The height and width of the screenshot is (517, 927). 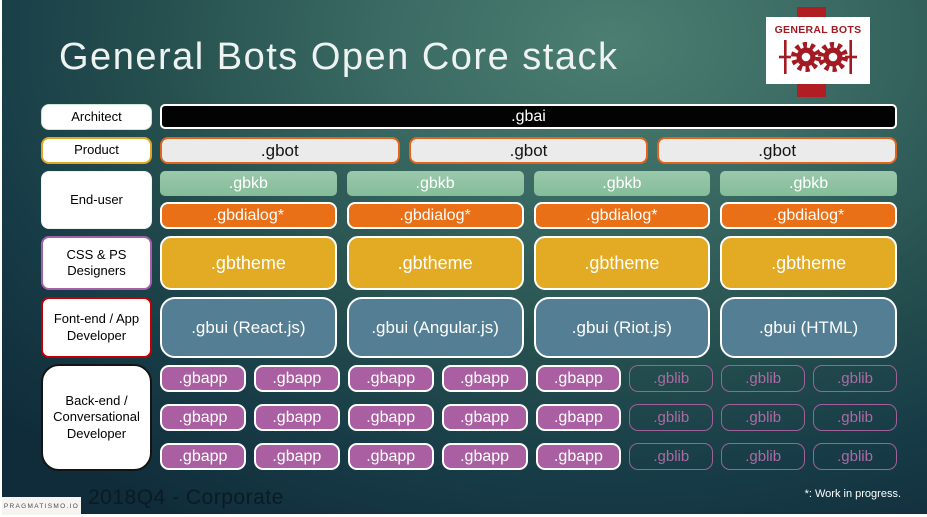 I want to click on gbai-box: .gbai, so click(x=528, y=116).